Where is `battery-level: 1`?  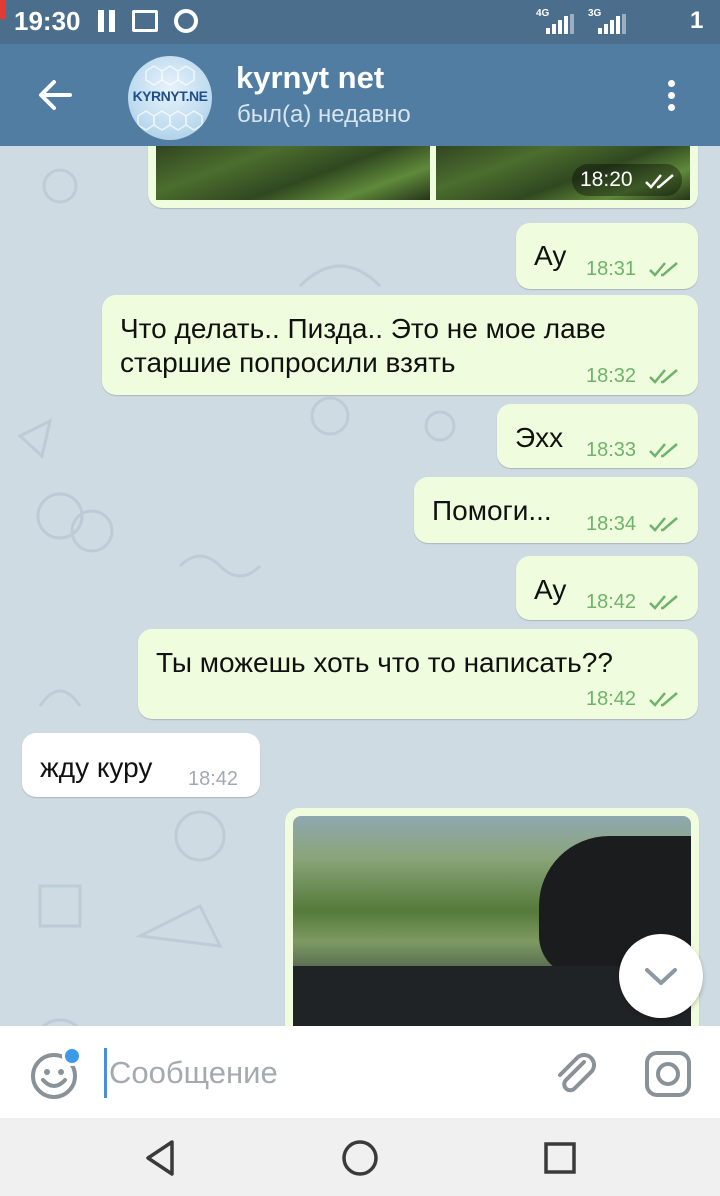 battery-level: 1 is located at coordinates (697, 20).